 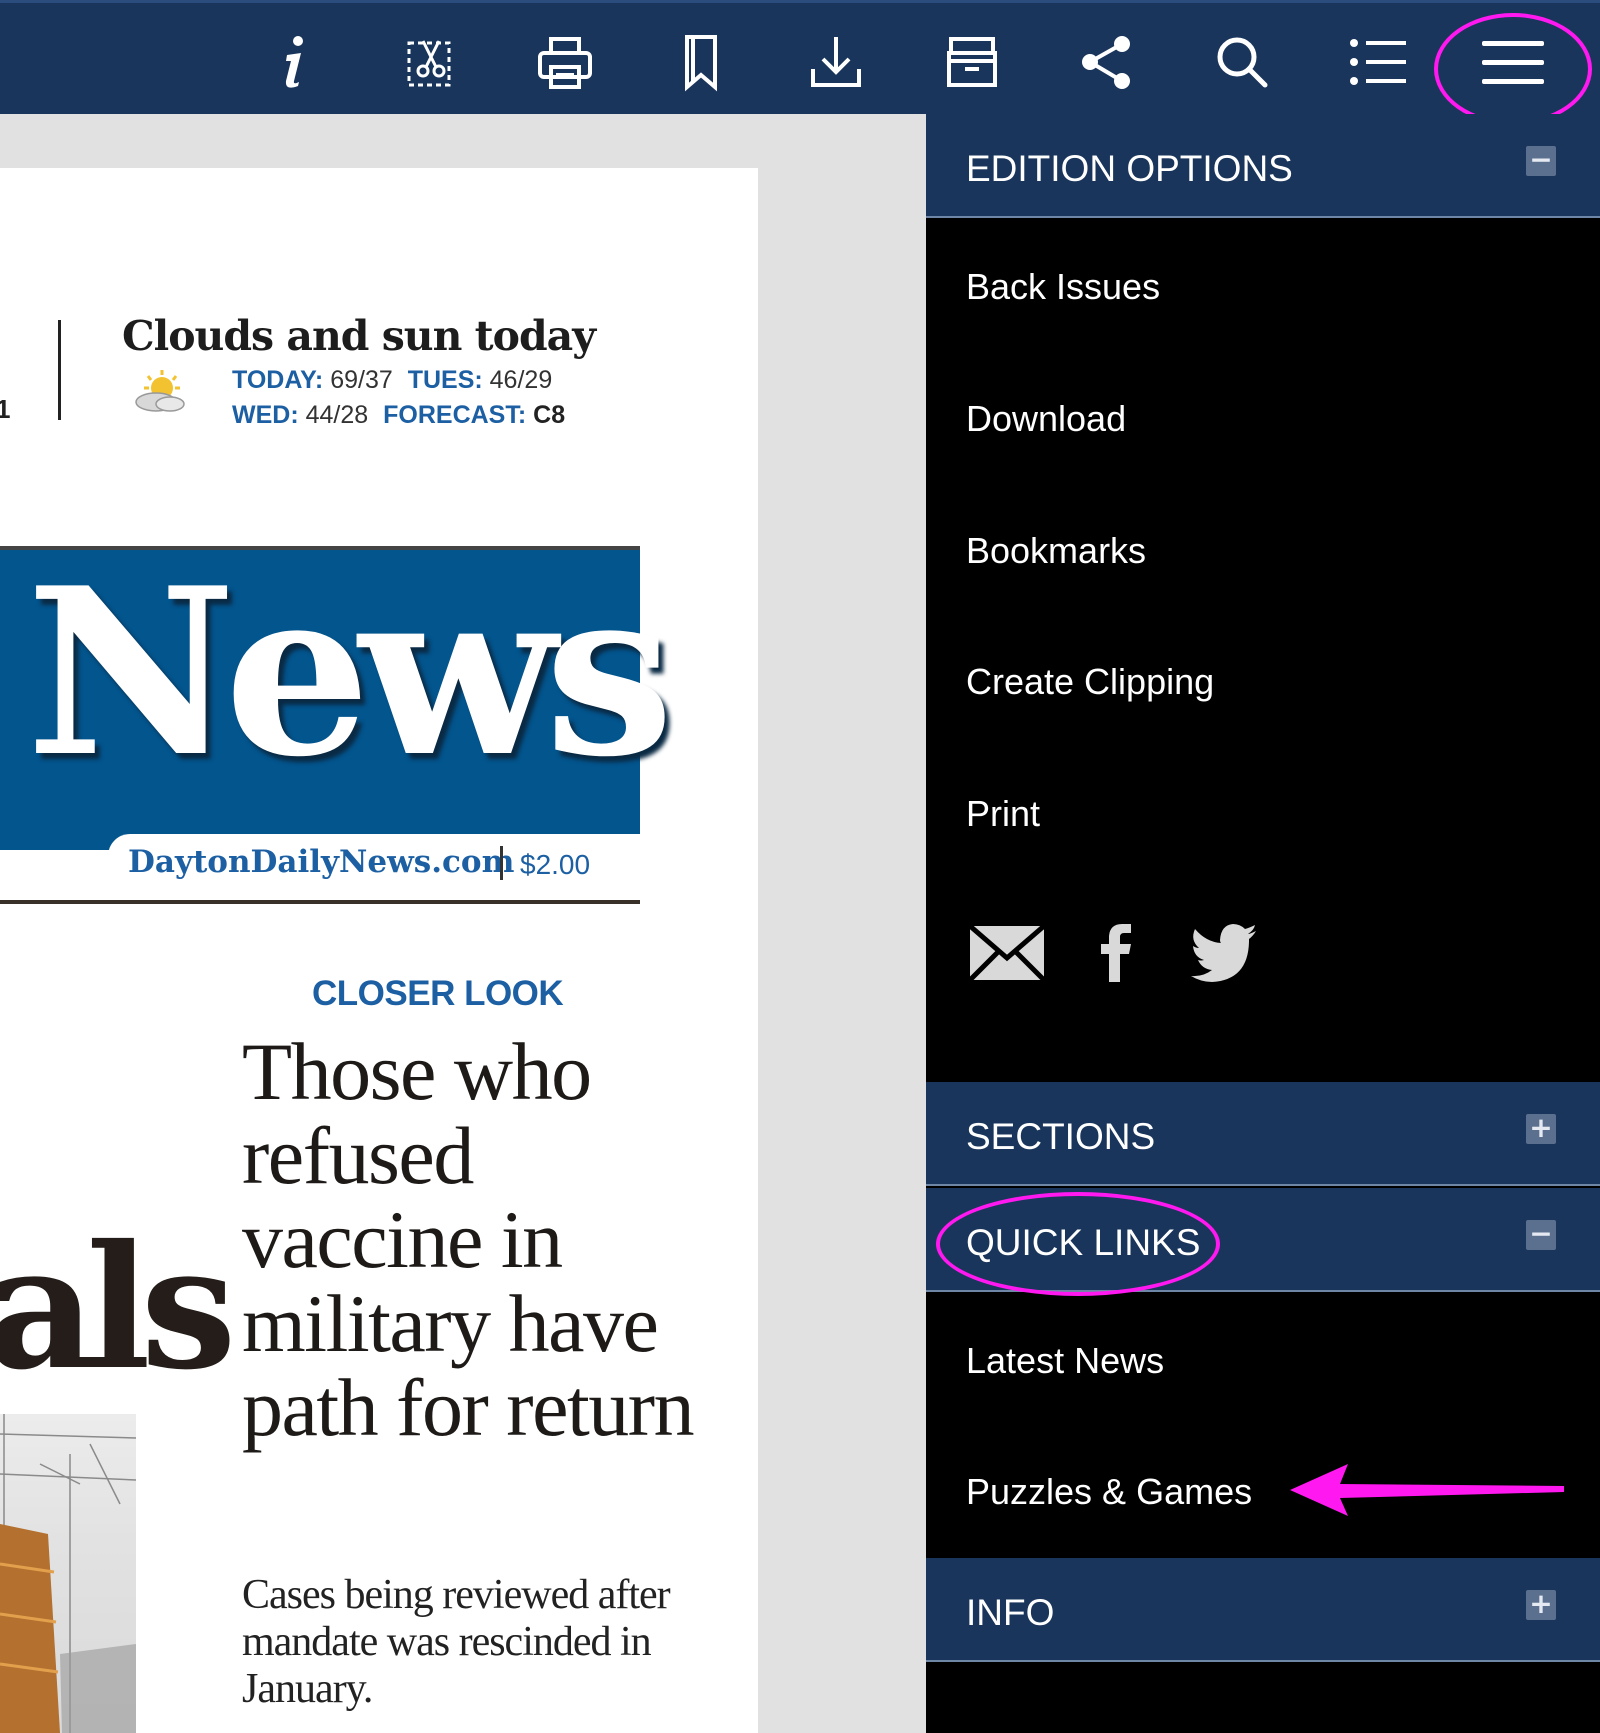 What do you see at coordinates (1007, 953) in the screenshot?
I see `email-icon` at bounding box center [1007, 953].